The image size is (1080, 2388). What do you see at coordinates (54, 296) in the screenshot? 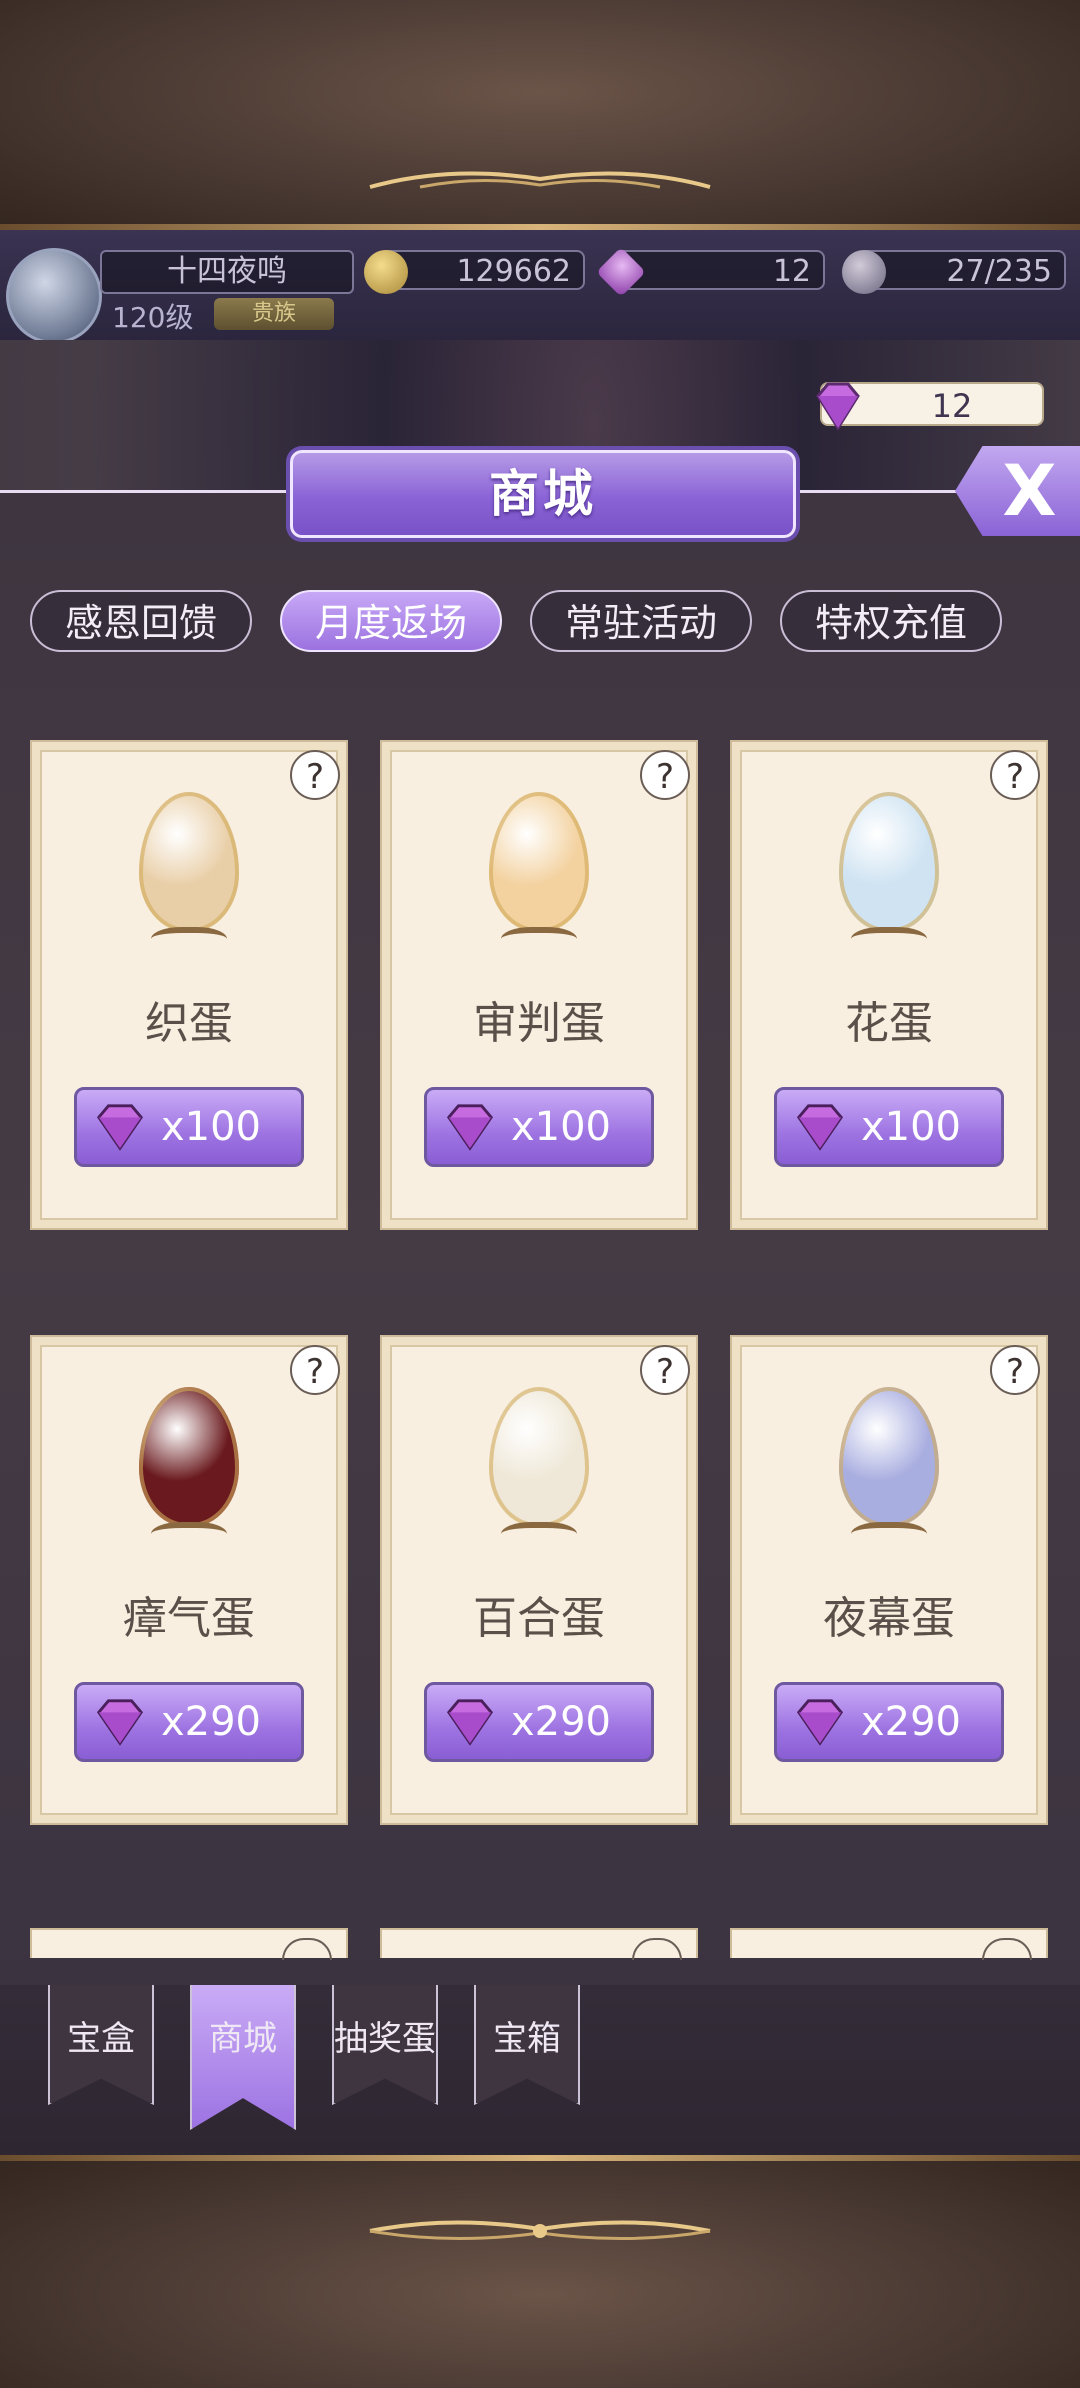
I see `avatar` at bounding box center [54, 296].